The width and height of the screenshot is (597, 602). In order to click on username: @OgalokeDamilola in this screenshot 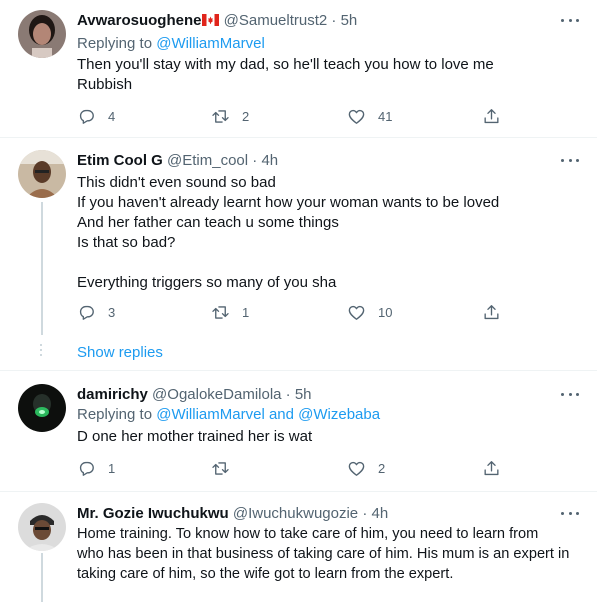, I will do `click(216, 394)`.